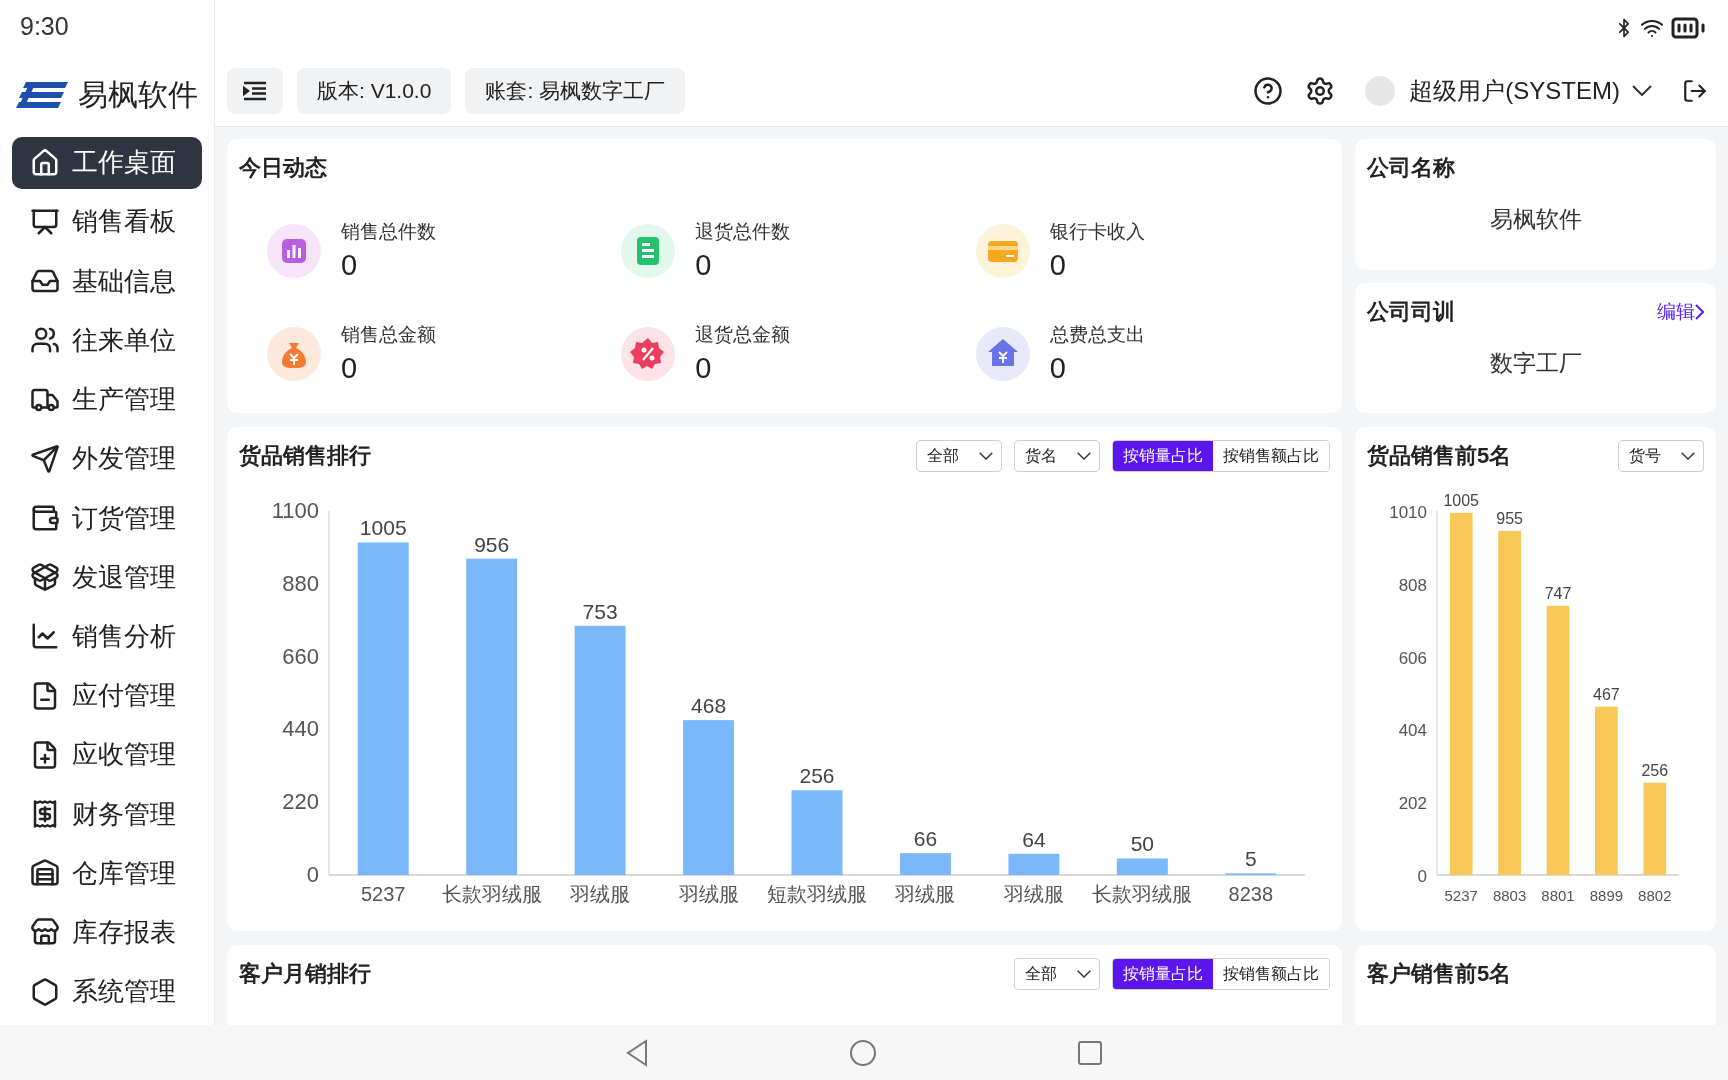  Describe the element at coordinates (300, 656) in the screenshot. I see `y-tick-label: 660` at that location.